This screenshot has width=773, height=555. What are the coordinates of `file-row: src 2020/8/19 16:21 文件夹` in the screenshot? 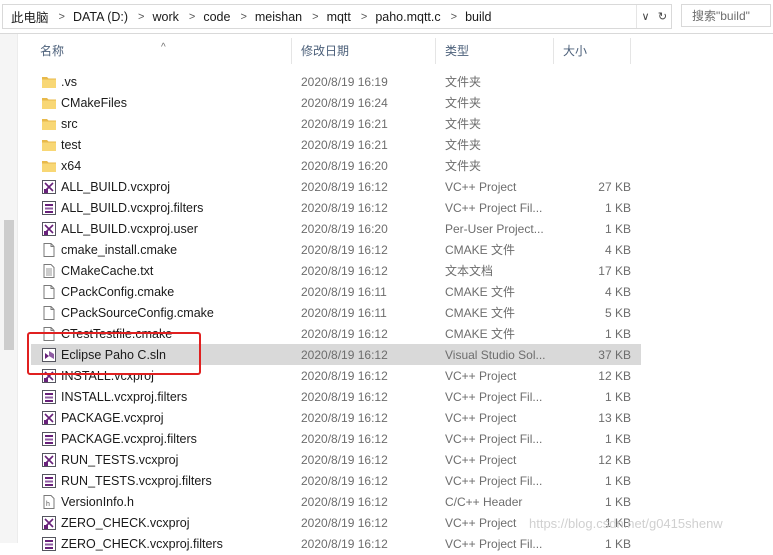 It's located at (336, 123).